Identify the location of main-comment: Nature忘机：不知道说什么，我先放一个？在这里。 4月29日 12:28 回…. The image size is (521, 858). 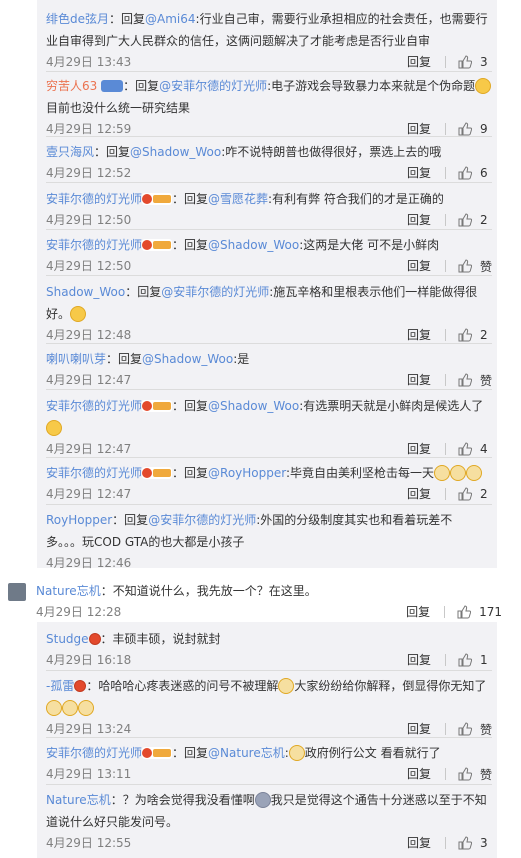
(269, 603).